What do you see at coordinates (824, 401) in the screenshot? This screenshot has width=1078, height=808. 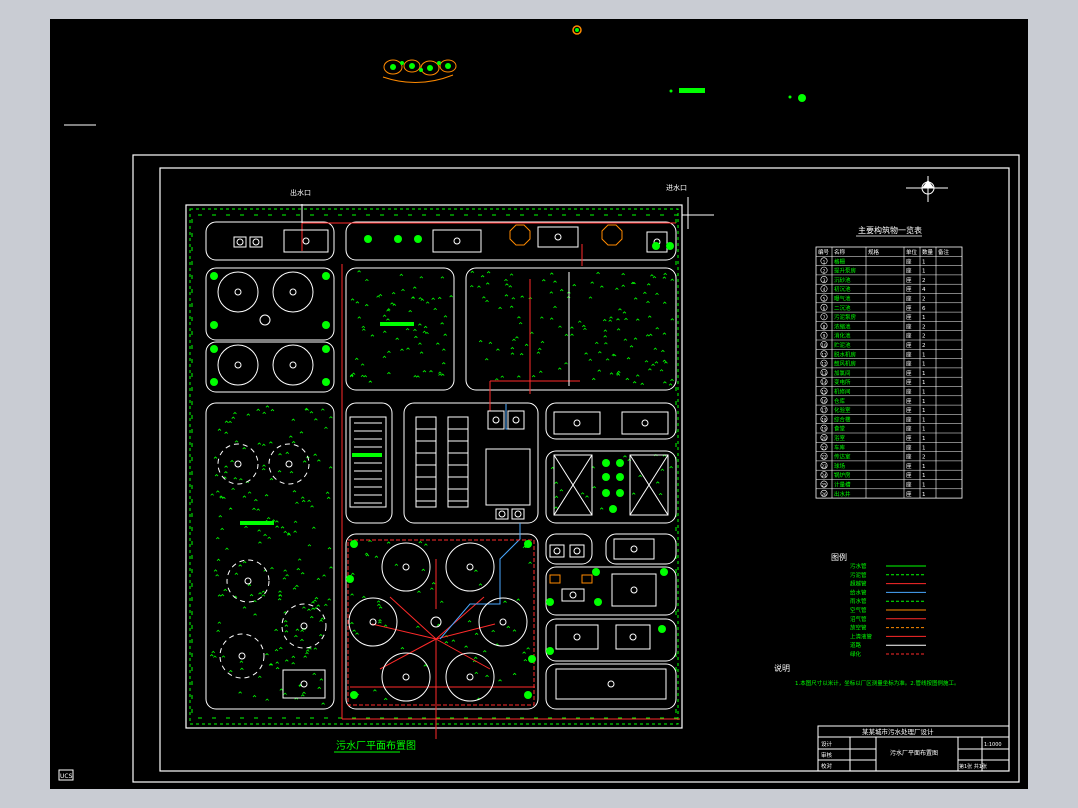 I see `table-cell: 16` at bounding box center [824, 401].